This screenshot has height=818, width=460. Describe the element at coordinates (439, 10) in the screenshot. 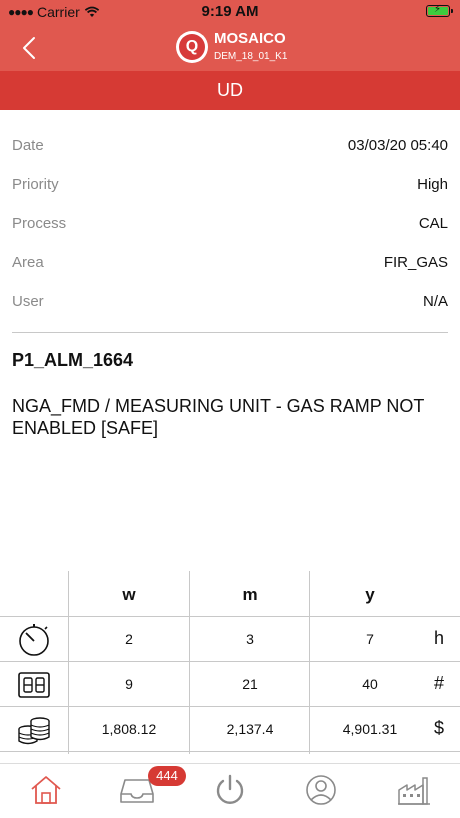

I see `battery-icon: ⚡` at that location.